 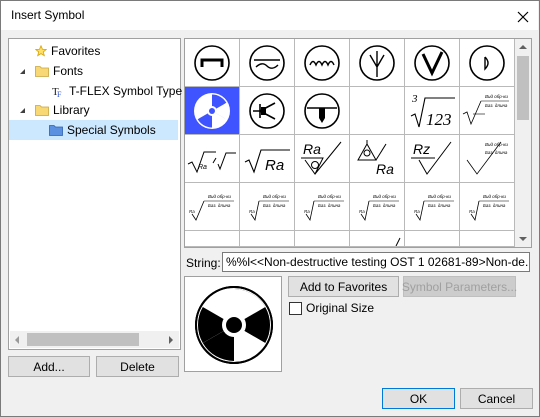 I want to click on ra-triangle-circle-symbol: Ra, so click(x=375, y=158).